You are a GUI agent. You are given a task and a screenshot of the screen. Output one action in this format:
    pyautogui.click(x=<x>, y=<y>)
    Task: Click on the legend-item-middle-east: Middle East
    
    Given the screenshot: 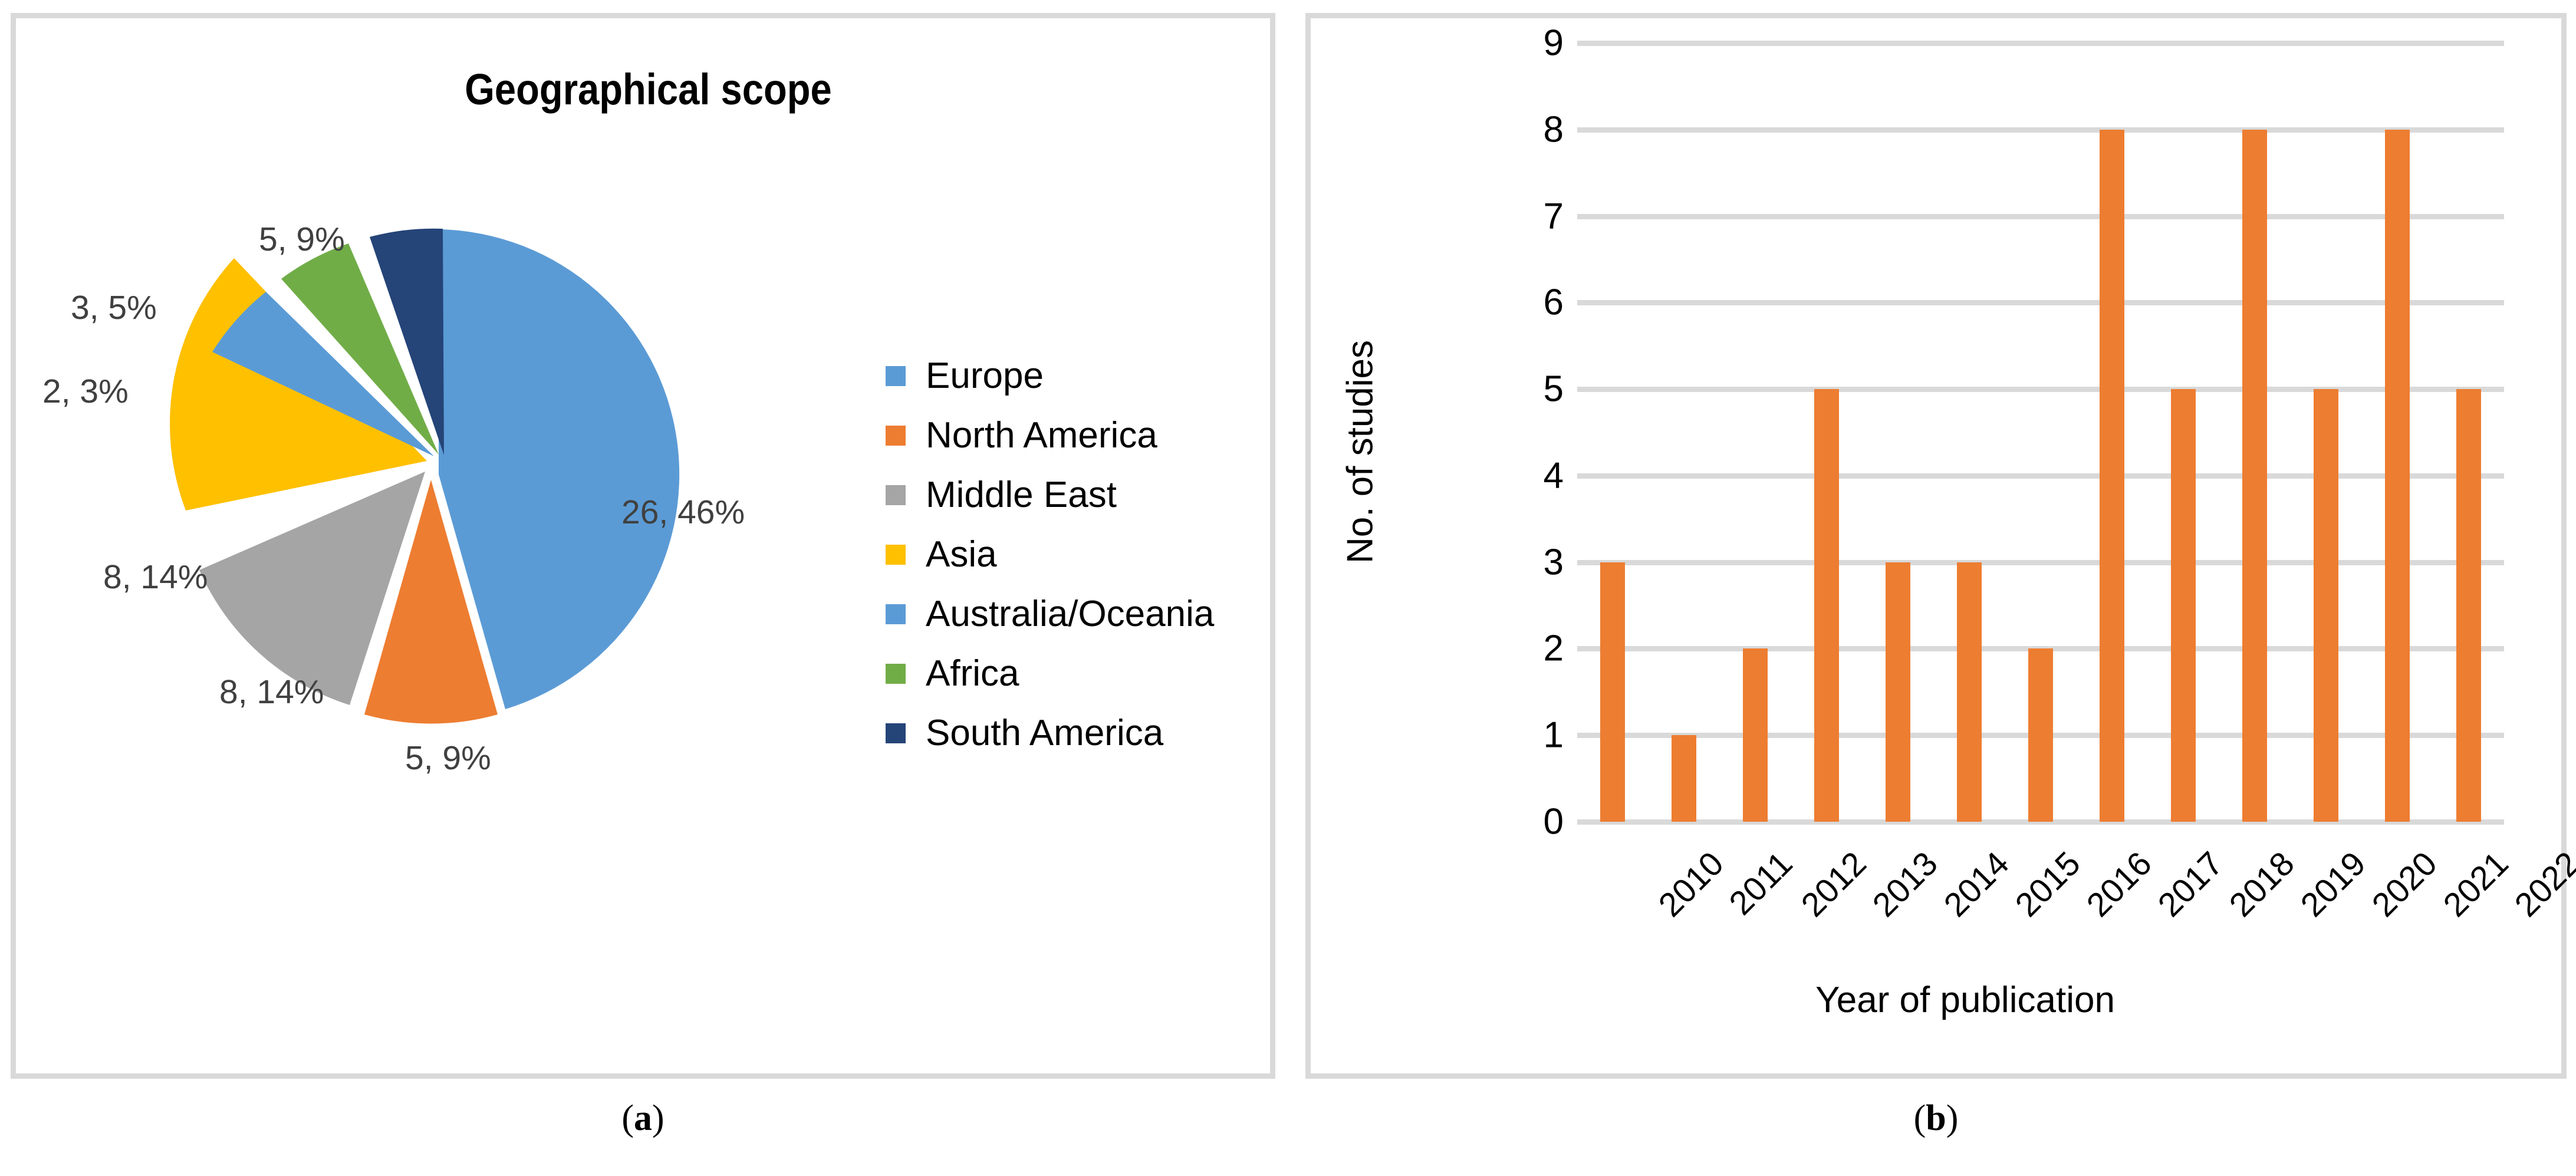 What is the action you would take?
    pyautogui.click(x=1050, y=495)
    